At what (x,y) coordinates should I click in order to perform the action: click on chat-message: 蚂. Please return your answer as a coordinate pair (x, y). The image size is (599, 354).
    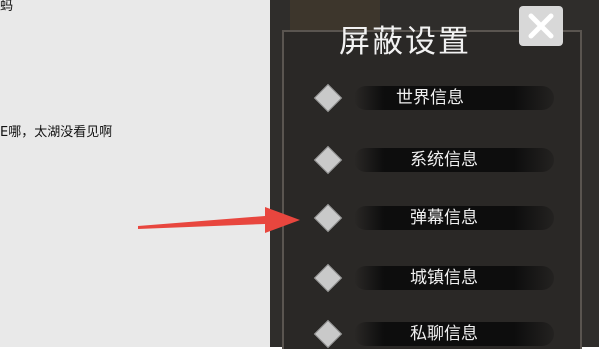
    Looking at the image, I should click on (7, 7).